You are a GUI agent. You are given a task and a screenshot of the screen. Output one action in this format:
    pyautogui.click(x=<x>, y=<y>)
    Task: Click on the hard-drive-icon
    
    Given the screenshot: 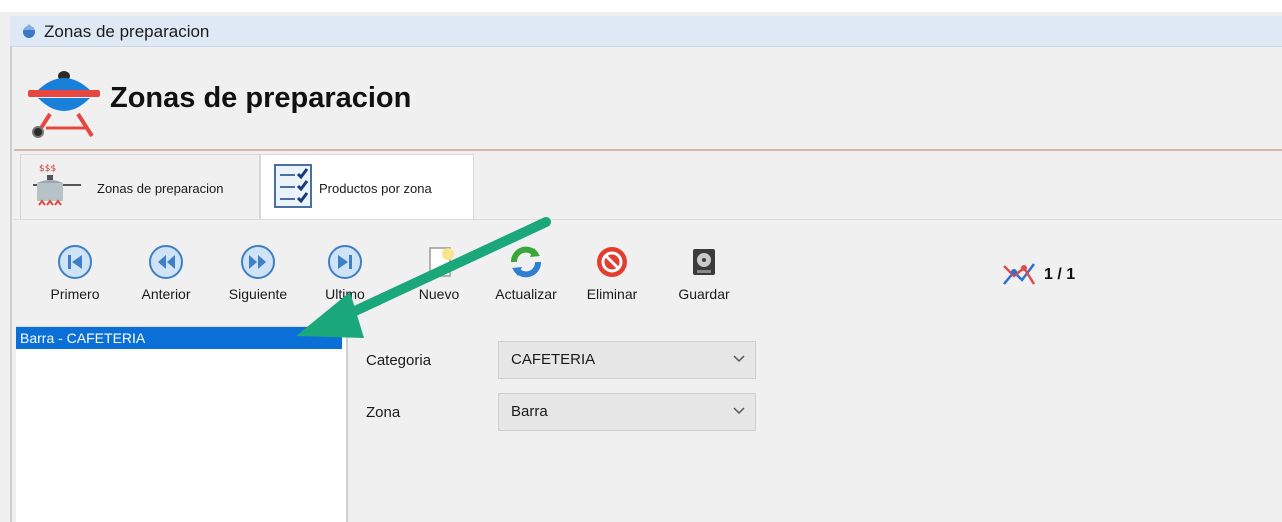 What is the action you would take?
    pyautogui.click(x=704, y=262)
    